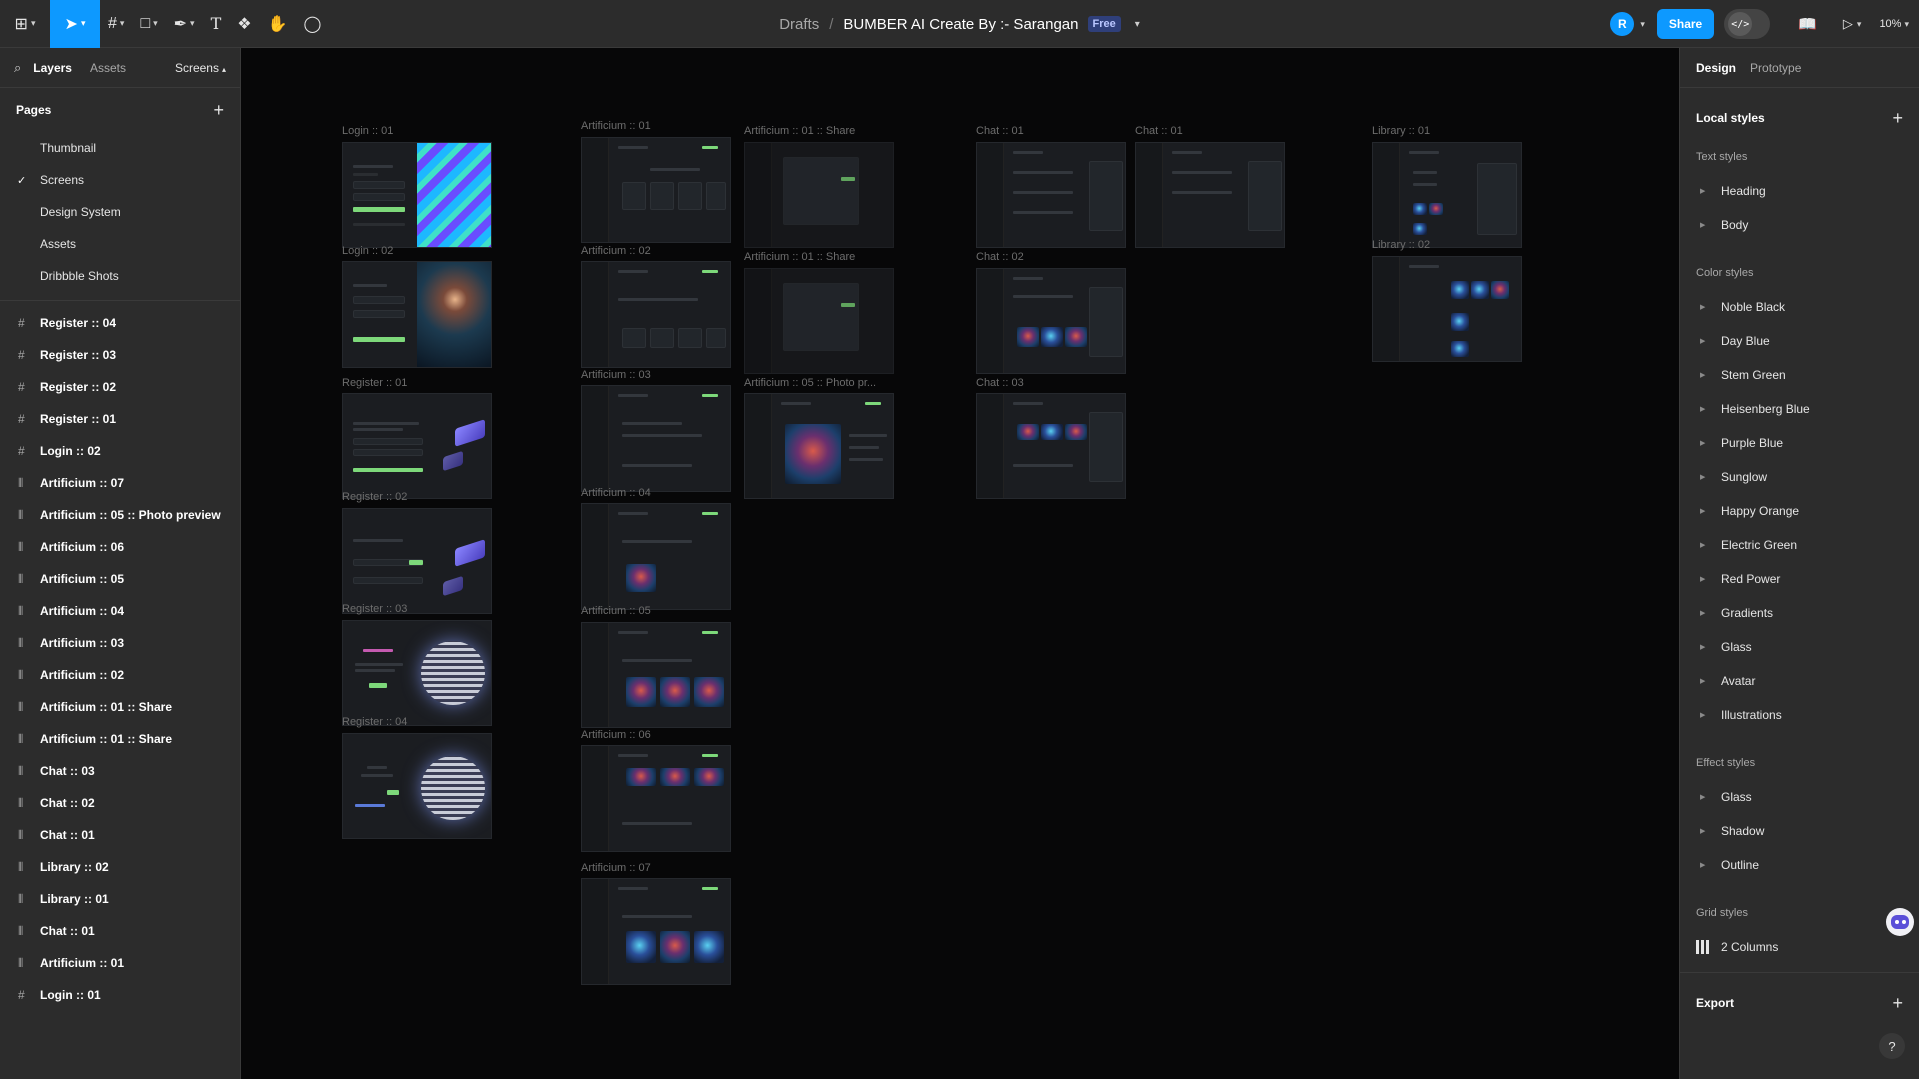  Describe the element at coordinates (1799, 375) in the screenshot. I see `color-style-item: ▶ Stem Green` at that location.